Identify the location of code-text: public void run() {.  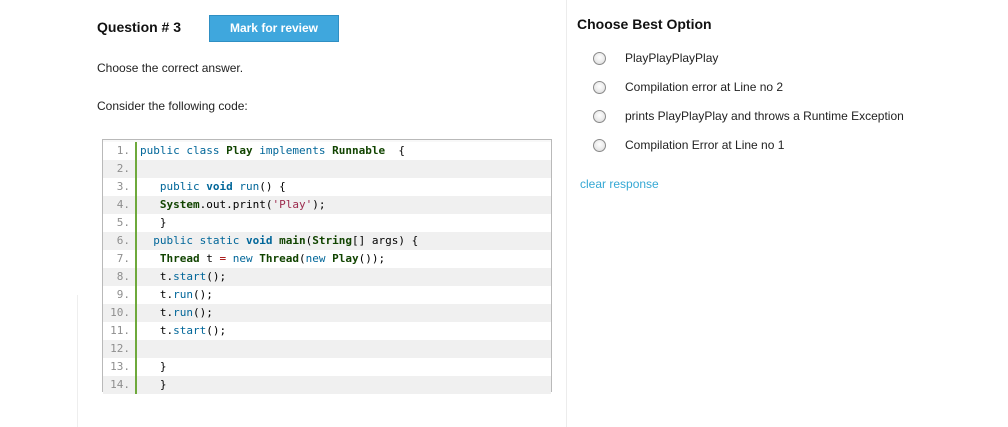
(213, 187).